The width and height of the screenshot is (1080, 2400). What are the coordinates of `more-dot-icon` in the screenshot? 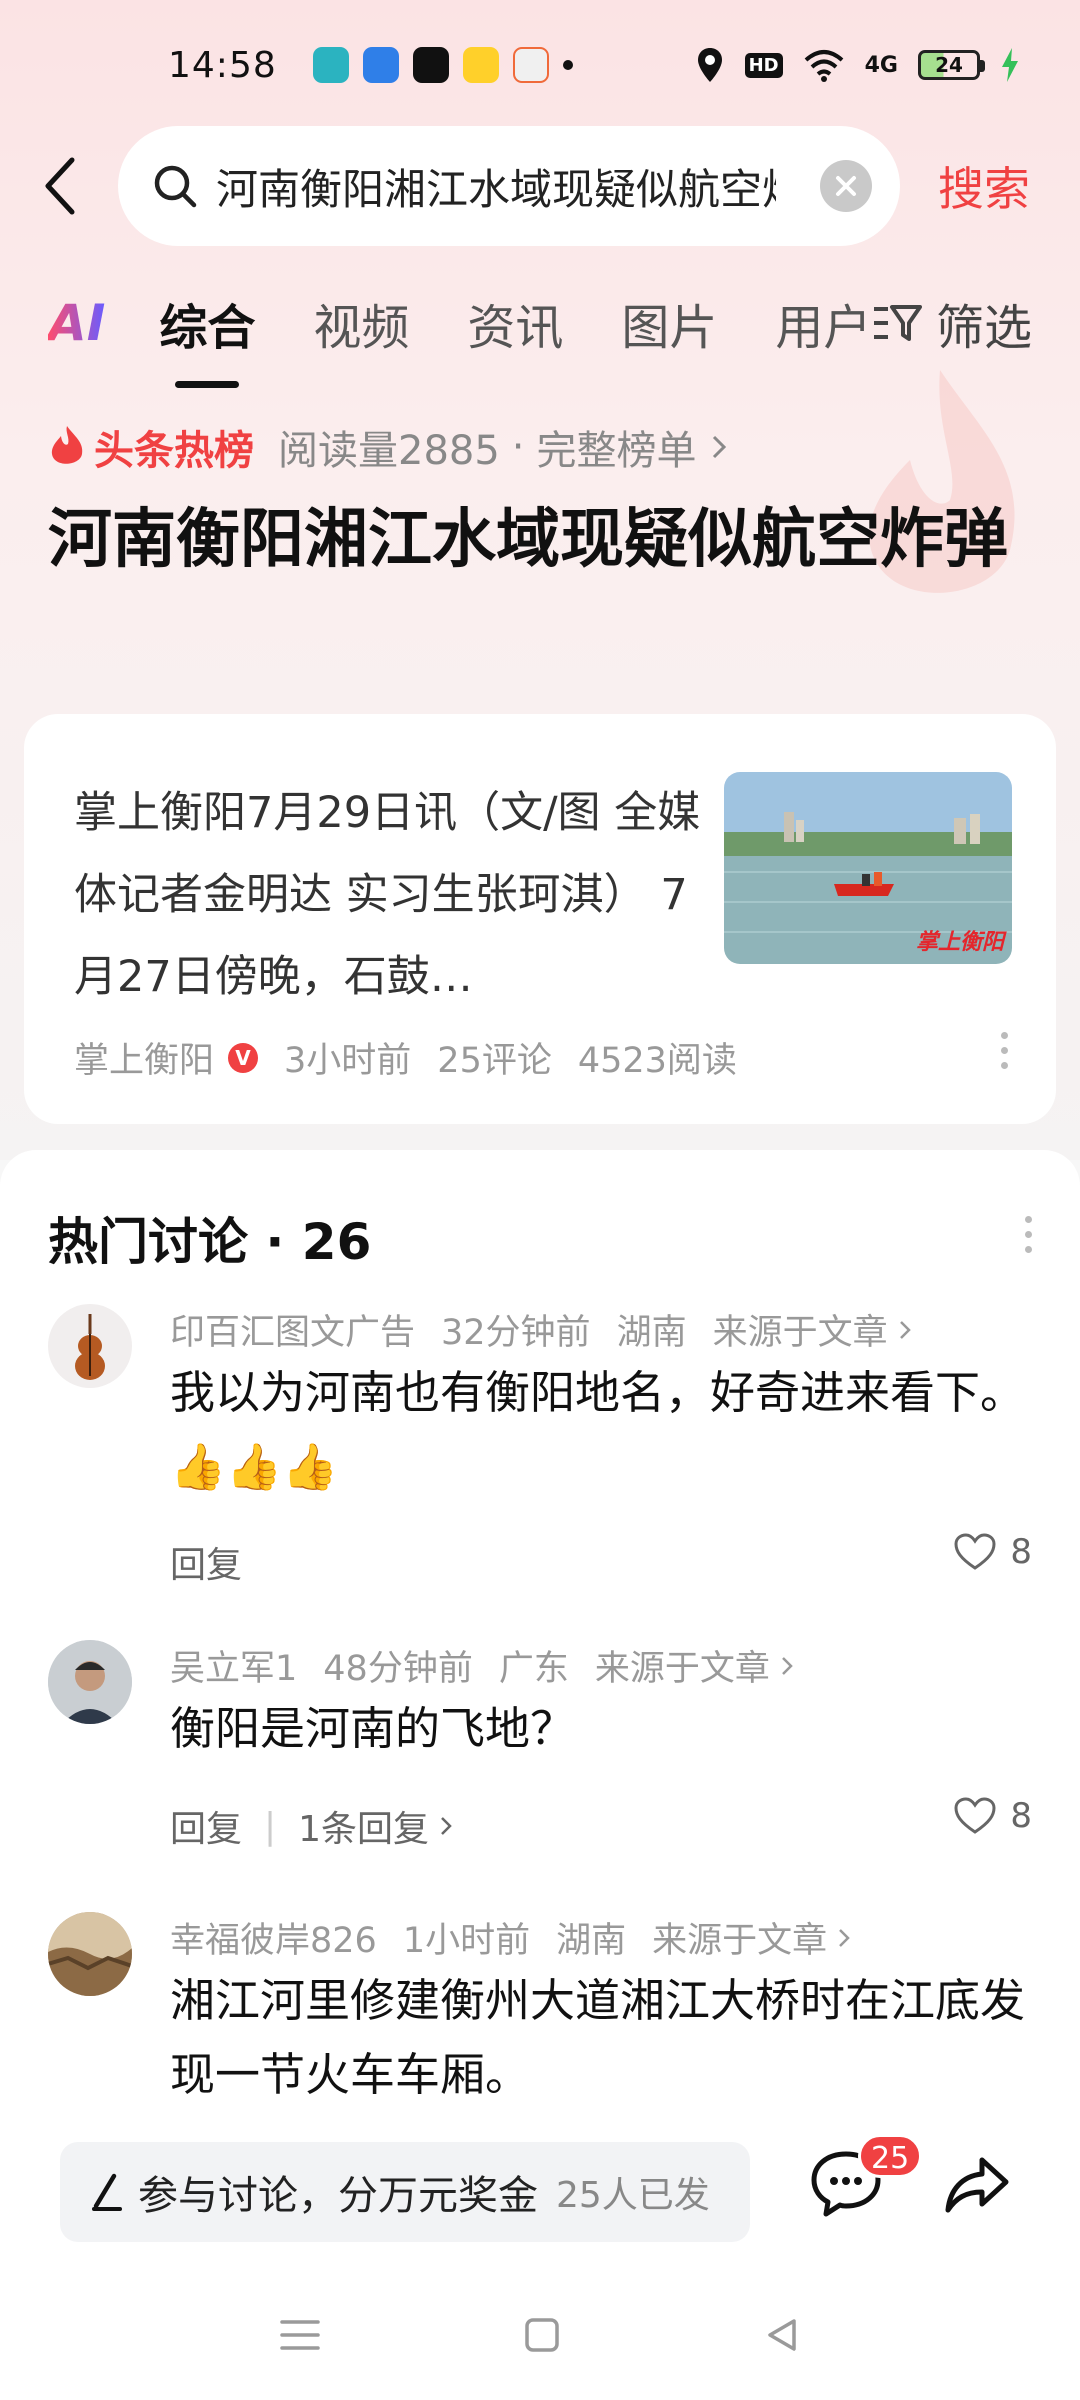 It's located at (567, 65).